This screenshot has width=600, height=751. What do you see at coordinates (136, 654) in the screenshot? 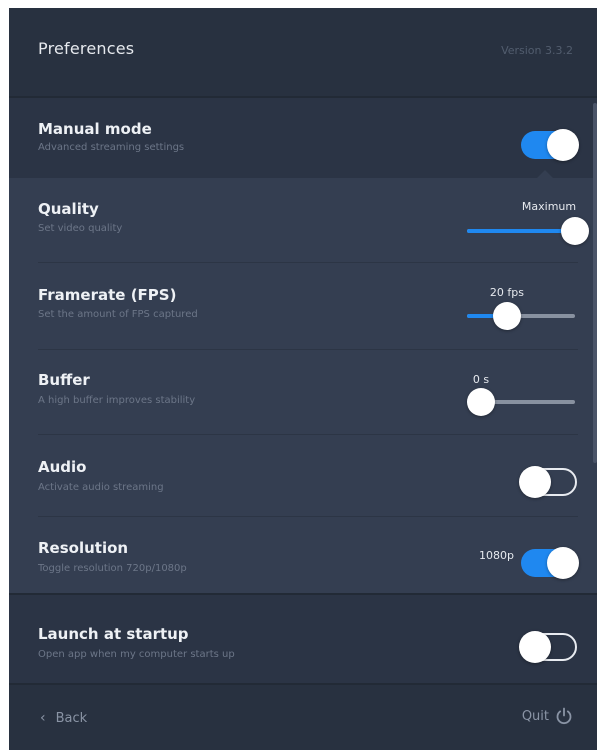
I see `launch-subtitle: Open app when my computer starts up` at bounding box center [136, 654].